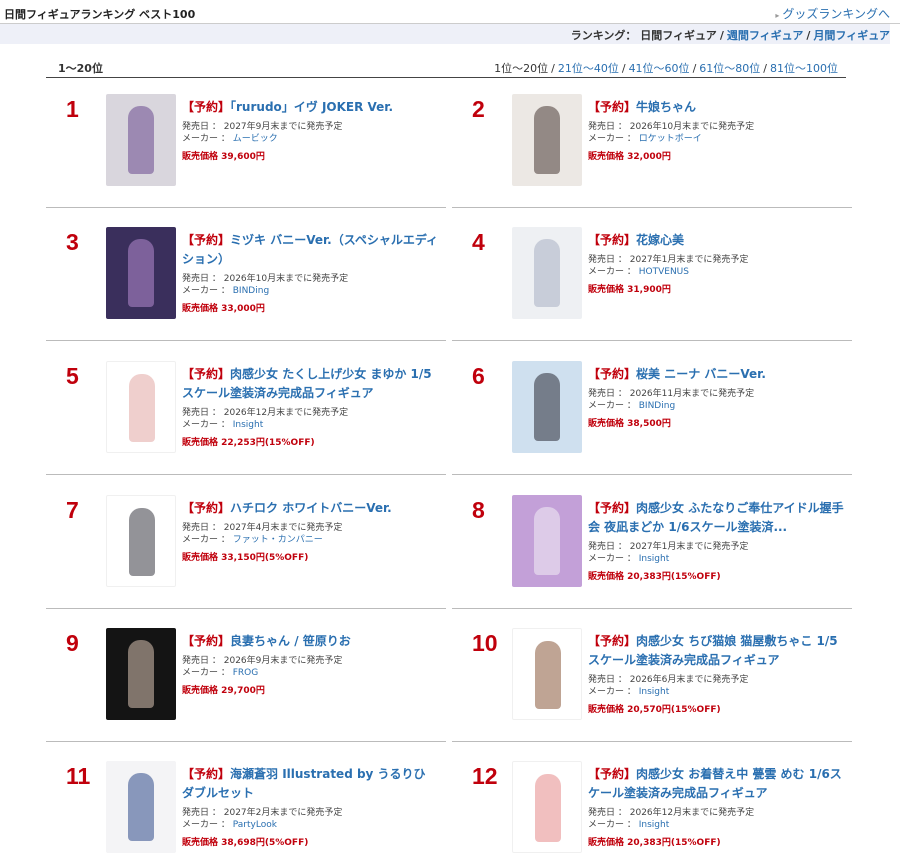 The width and height of the screenshot is (900, 863). I want to click on product-title-link: 【予約】ハチロク ホワイトバニーVer., so click(287, 508).